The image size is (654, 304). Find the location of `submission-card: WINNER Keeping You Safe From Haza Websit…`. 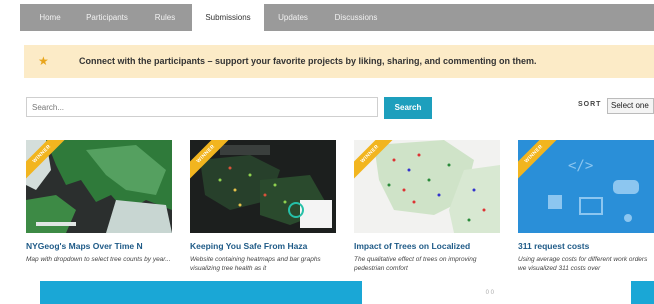

submission-card: WINNER Keeping You Safe From Haza Websit… is located at coordinates (263, 222).